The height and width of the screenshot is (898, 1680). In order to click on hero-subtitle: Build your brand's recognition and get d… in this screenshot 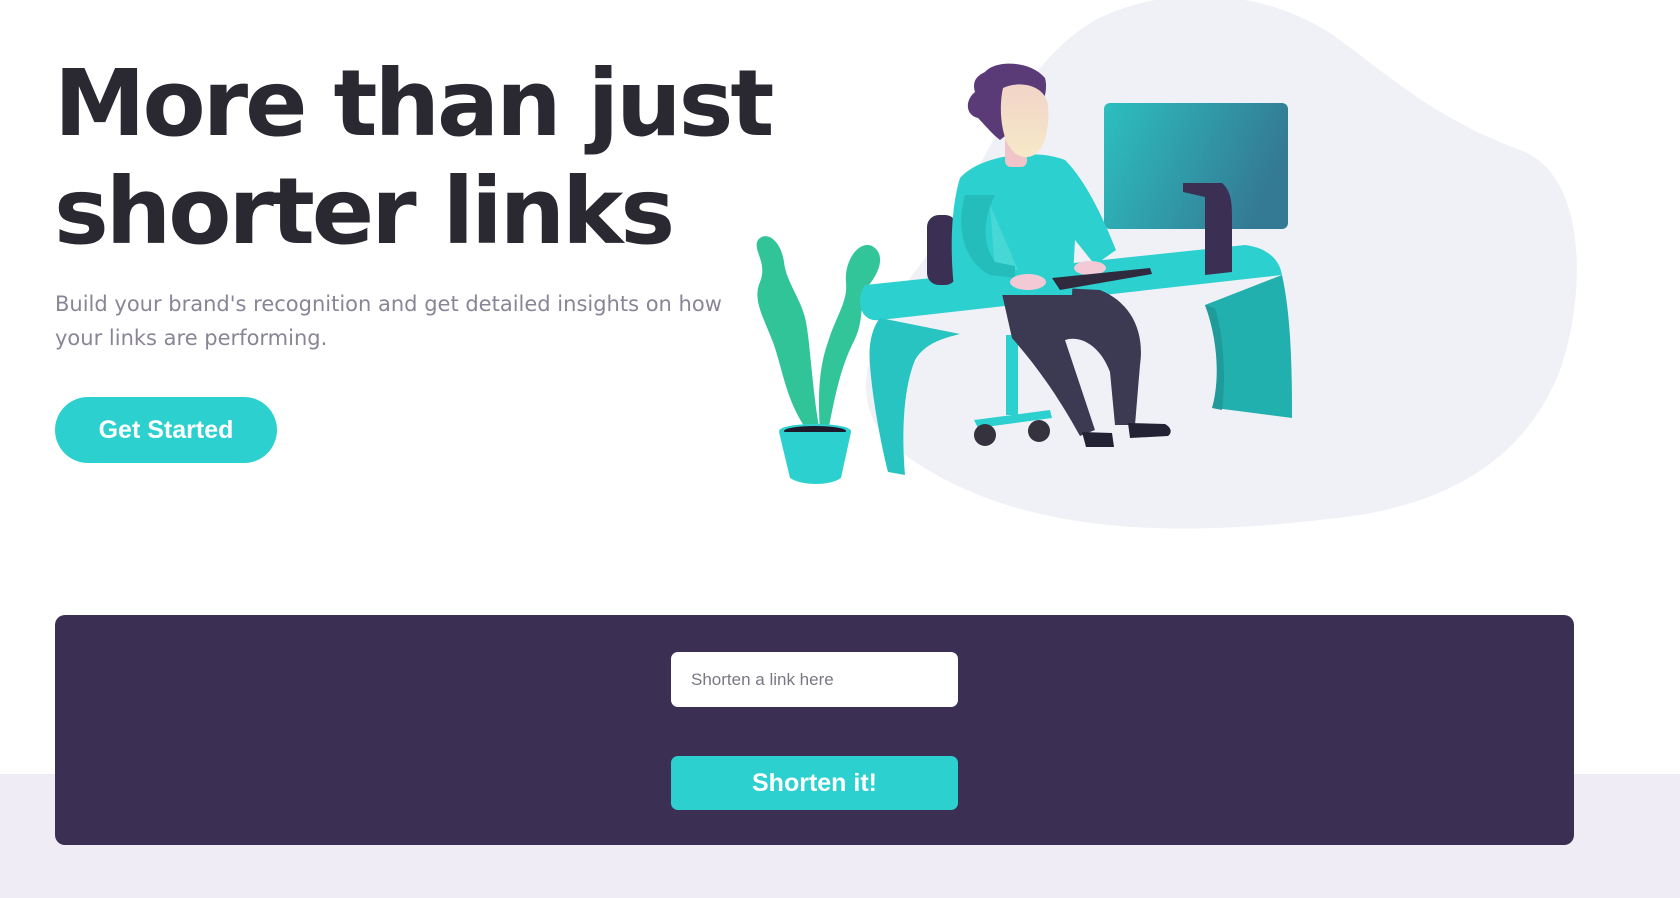, I will do `click(388, 321)`.